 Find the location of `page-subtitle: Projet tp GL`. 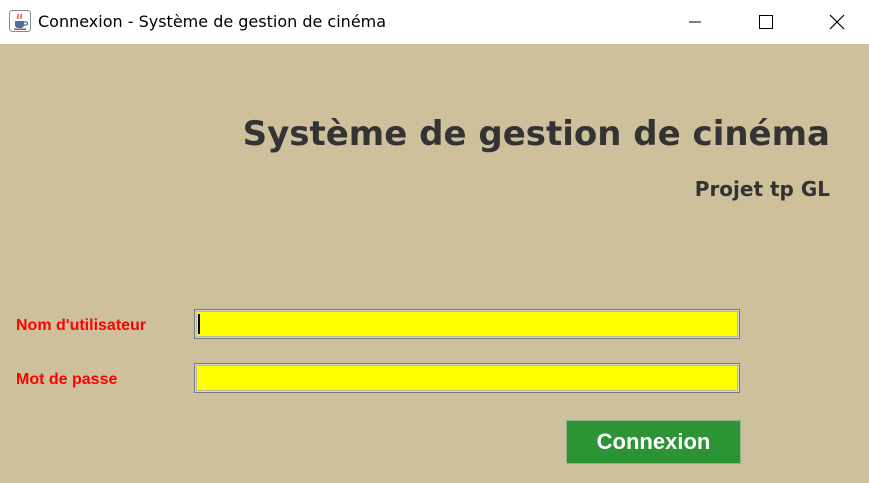

page-subtitle: Projet tp GL is located at coordinates (762, 189).